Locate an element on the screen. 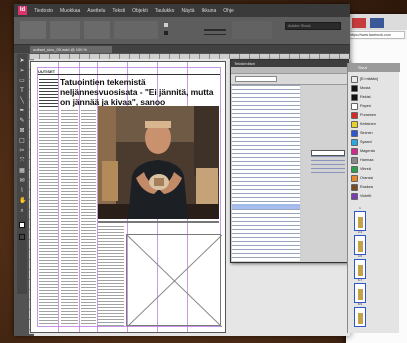  frame-tool-icon: ⊠ is located at coordinates (22, 131).